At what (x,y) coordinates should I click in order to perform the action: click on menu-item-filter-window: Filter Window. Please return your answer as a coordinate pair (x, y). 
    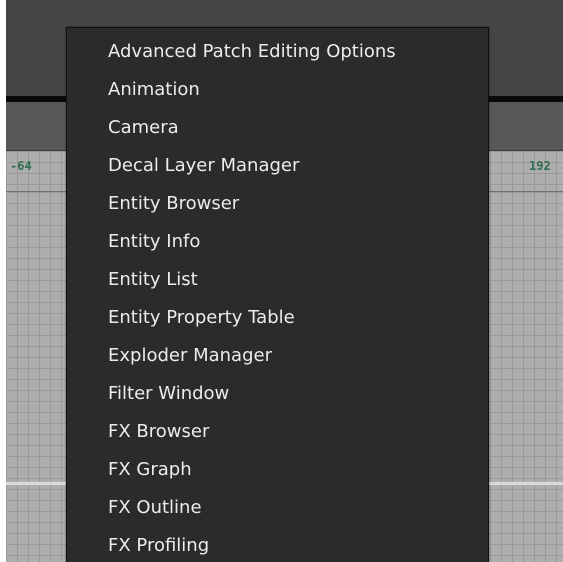
    Looking at the image, I should click on (277, 394).